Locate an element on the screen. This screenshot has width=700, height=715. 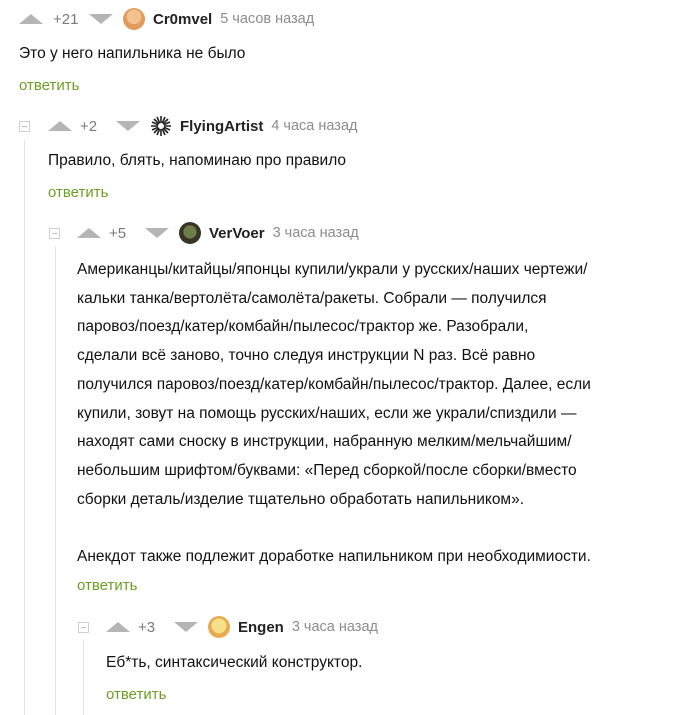
comment-text: Еб*ть, синтаксический конструктор. is located at coordinates (234, 662).